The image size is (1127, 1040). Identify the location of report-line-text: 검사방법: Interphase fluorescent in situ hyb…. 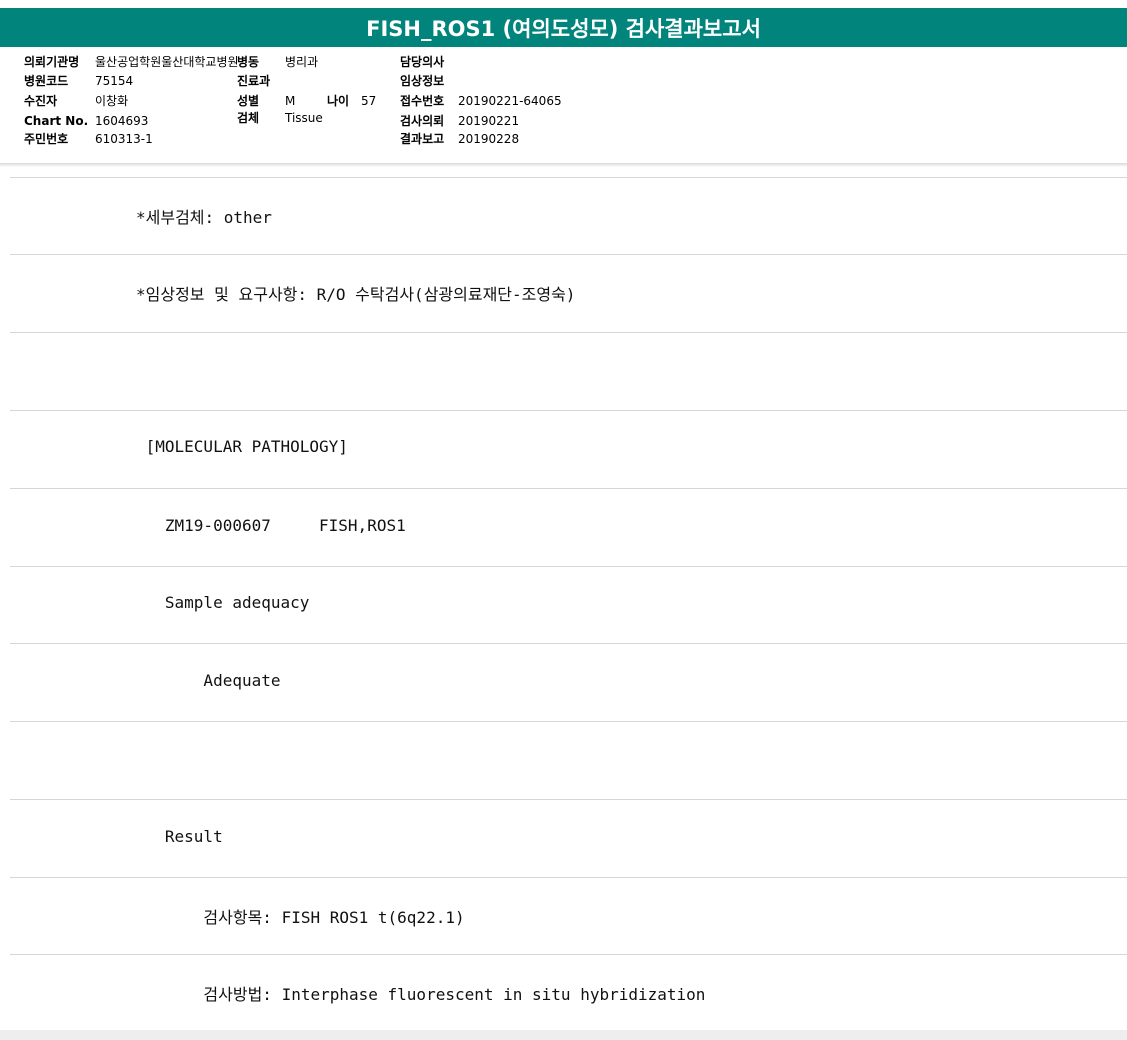
(421, 994).